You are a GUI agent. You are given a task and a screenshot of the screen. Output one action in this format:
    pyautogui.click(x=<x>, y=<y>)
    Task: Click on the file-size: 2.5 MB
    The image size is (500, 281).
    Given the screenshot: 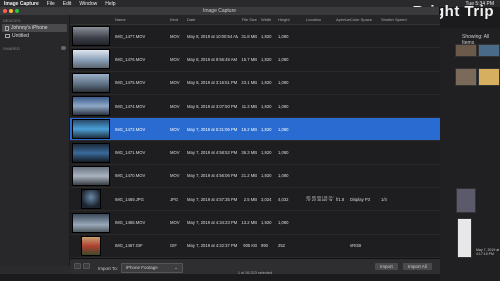 What is the action you would take?
    pyautogui.click(x=250, y=199)
    